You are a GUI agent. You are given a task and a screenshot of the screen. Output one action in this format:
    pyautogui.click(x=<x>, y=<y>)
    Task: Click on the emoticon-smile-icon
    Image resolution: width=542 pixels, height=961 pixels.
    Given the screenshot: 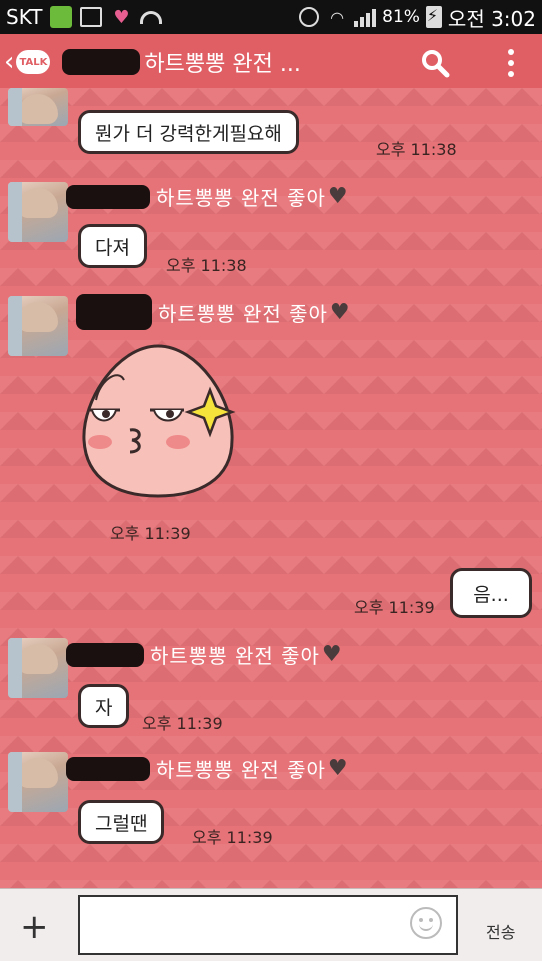 What is the action you would take?
    pyautogui.click(x=426, y=923)
    